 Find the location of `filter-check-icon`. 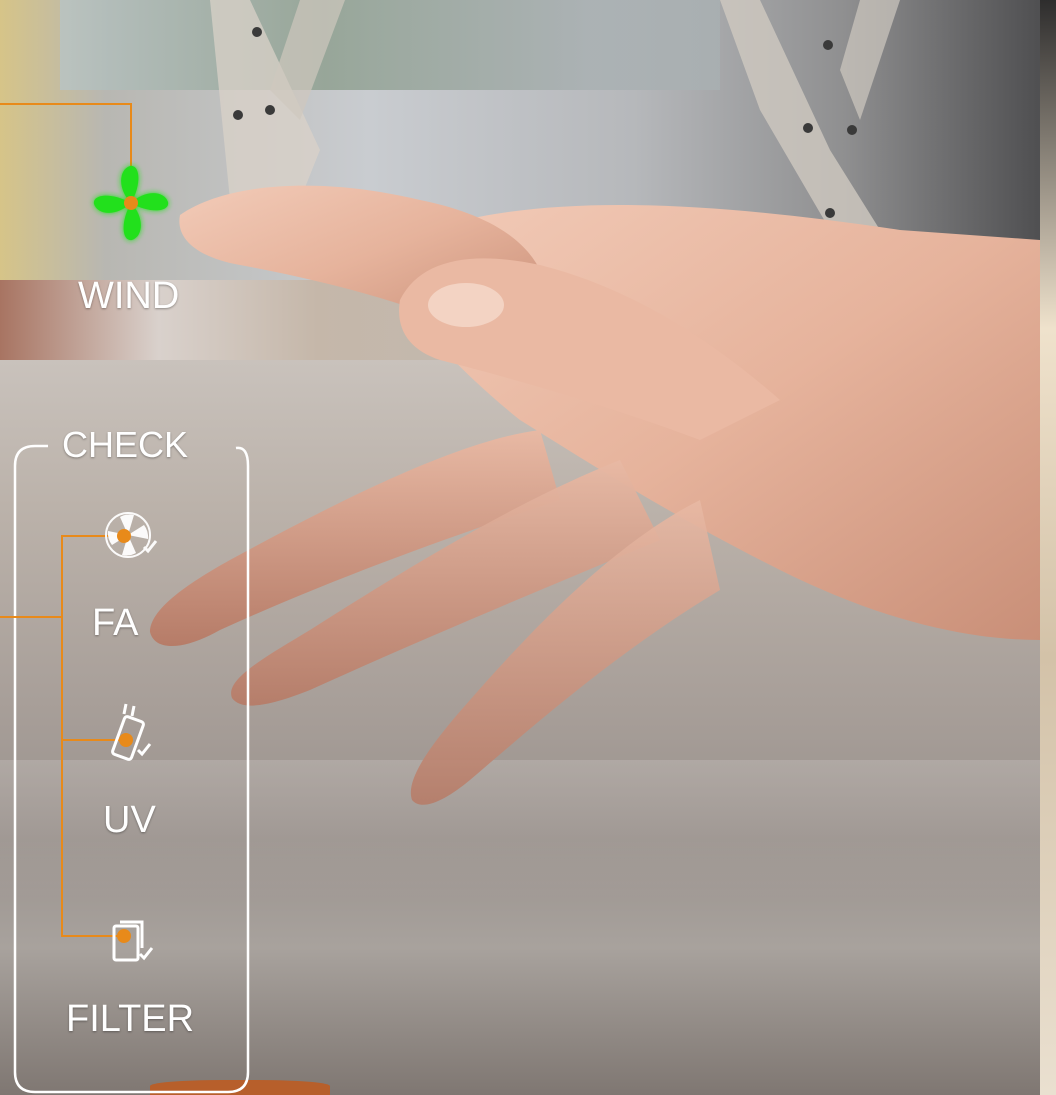

filter-check-icon is located at coordinates (132, 943).